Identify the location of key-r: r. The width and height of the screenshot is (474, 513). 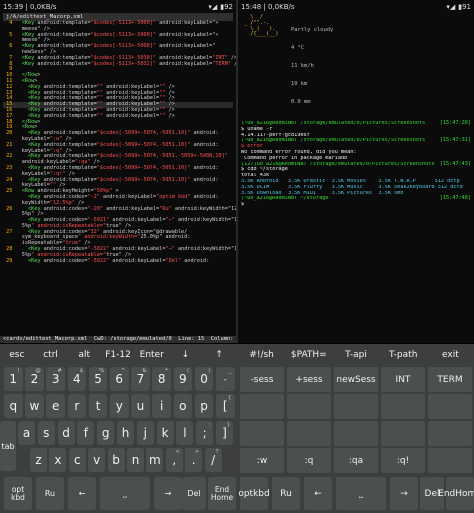
(77, 406).